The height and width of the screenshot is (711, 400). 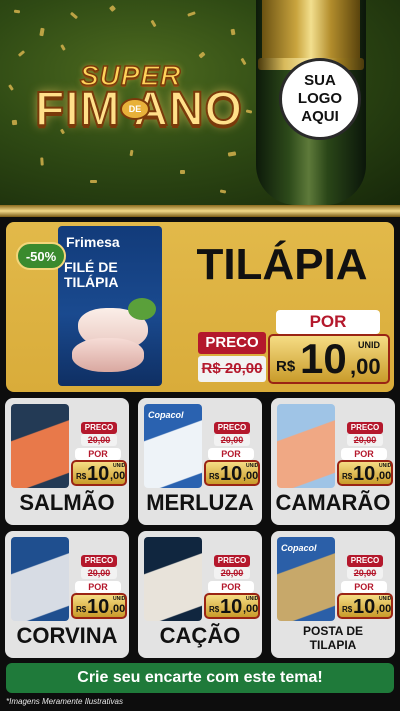 I want to click on cta-button: Crie seu encarte com este tema!, so click(x=200, y=678).